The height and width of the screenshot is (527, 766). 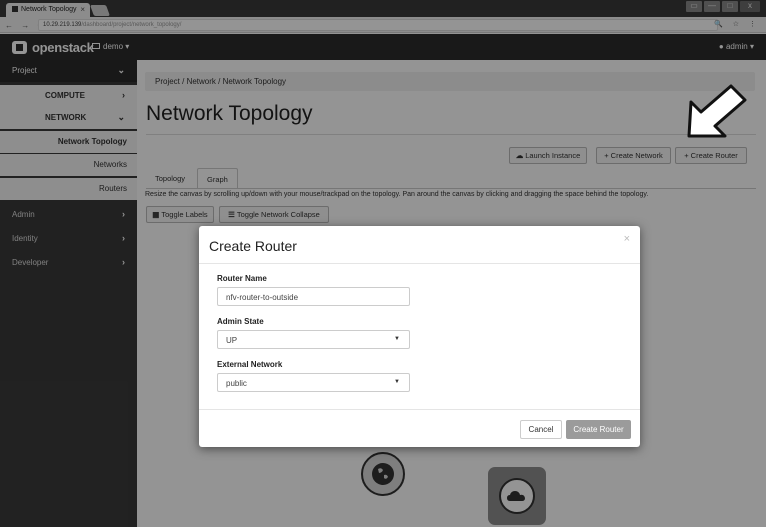 What do you see at coordinates (419, 263) in the screenshot?
I see `modal-divider` at bounding box center [419, 263].